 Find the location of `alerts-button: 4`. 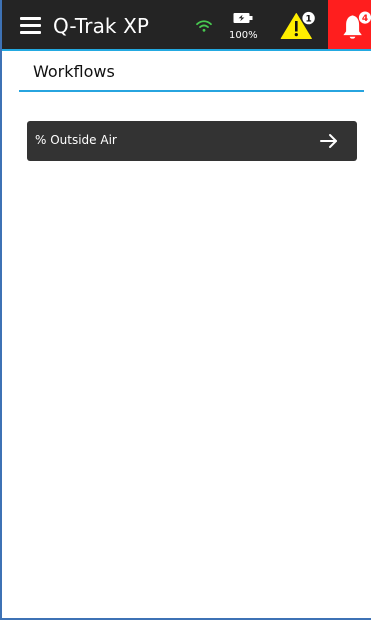

alerts-button: 4 is located at coordinates (349, 24).